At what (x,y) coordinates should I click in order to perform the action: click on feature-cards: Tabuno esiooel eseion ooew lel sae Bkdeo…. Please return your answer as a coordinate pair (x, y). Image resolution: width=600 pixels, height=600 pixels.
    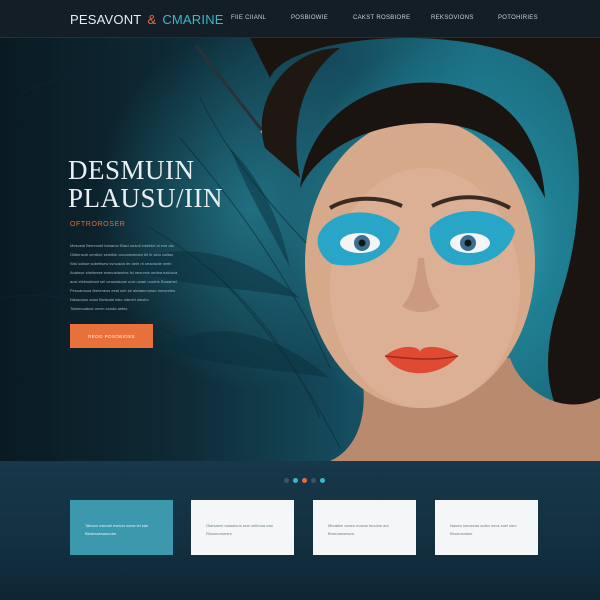
    Looking at the image, I should click on (300, 527).